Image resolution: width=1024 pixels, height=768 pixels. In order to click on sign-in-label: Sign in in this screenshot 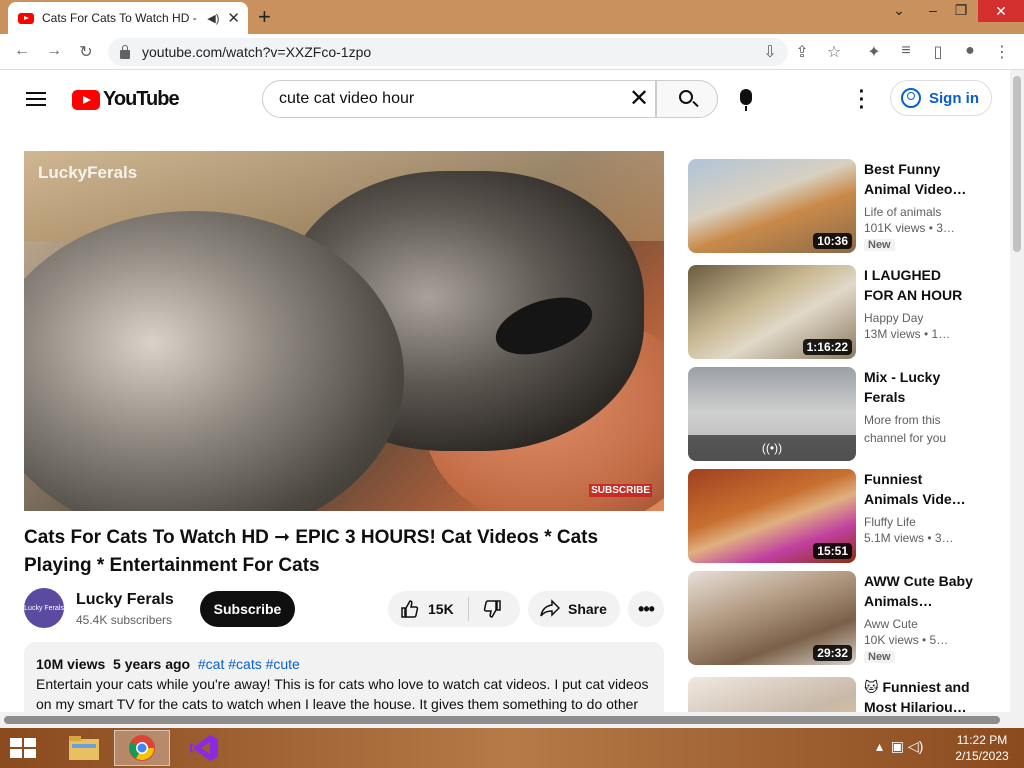, I will do `click(954, 98)`.